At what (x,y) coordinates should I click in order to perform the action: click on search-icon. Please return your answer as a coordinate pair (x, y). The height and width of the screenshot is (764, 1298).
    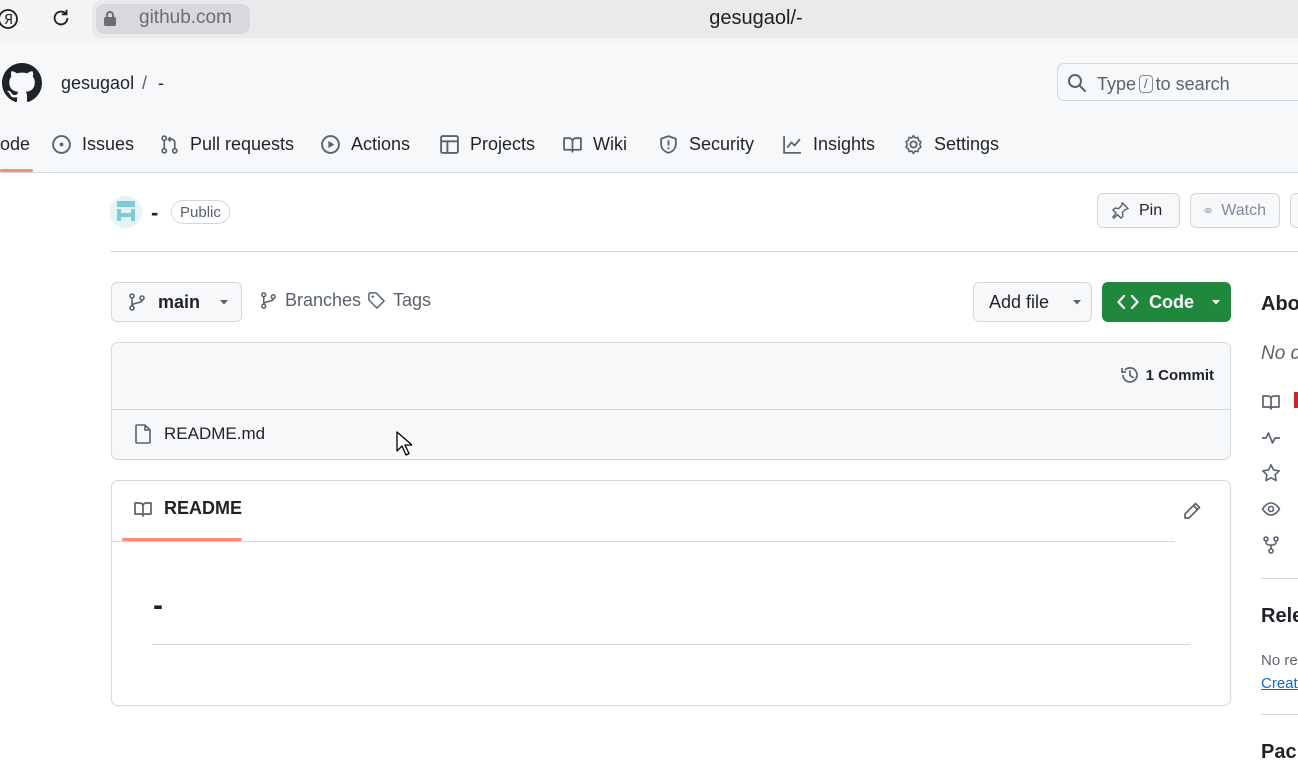
    Looking at the image, I should click on (1077, 83).